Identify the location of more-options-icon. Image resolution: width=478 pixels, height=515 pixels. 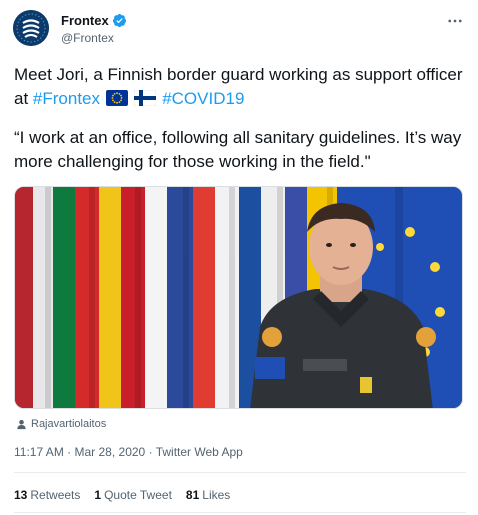
(455, 21).